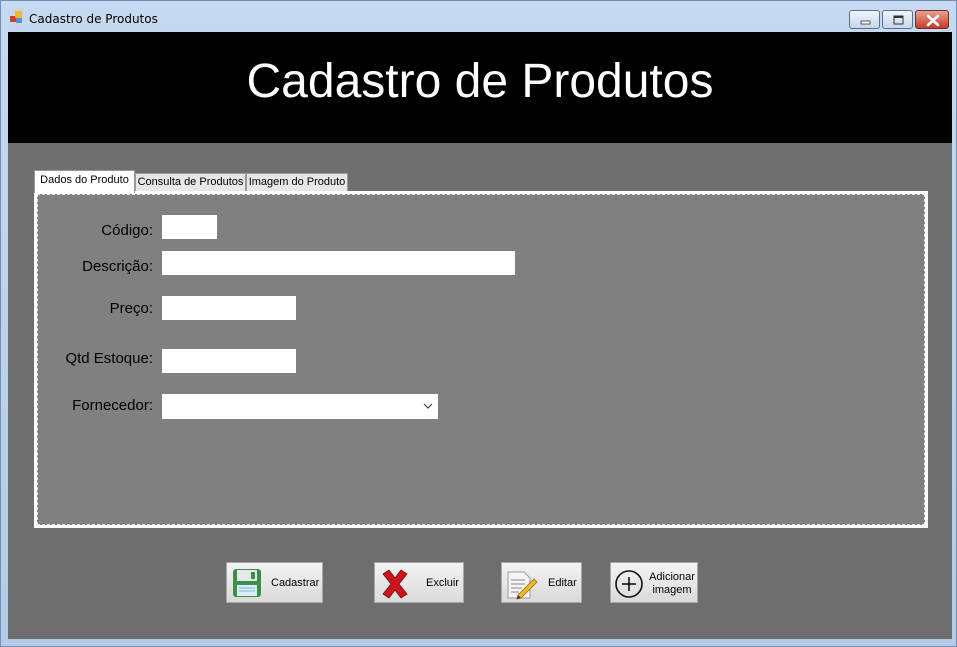 The width and height of the screenshot is (957, 647). I want to click on title-bar: Cadastro de Produtos, so click(478, 16).